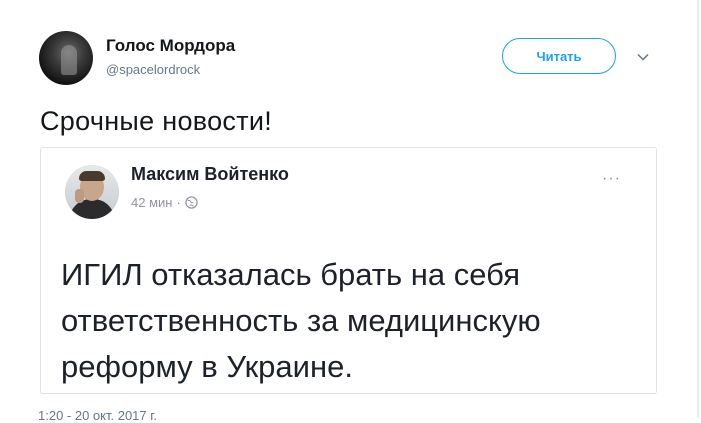 Image resolution: width=701 pixels, height=423 pixels. What do you see at coordinates (66, 58) in the screenshot?
I see `avatar` at bounding box center [66, 58].